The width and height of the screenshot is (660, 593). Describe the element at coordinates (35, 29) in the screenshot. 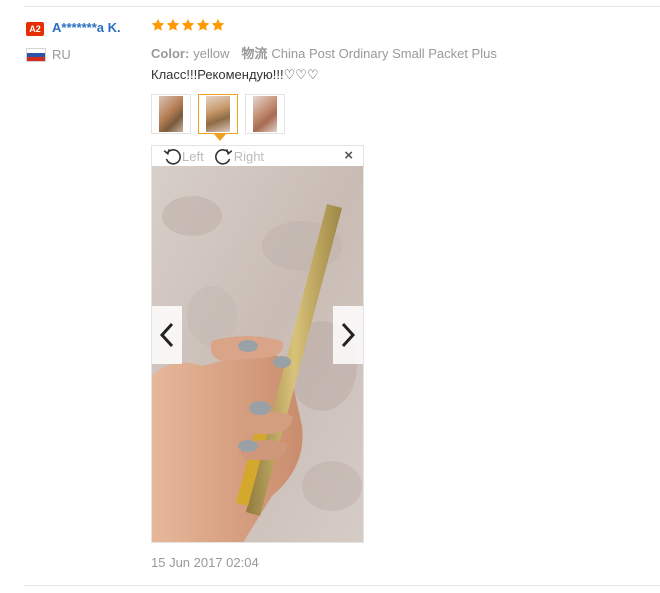

I see `buyer-level-badge: A2` at that location.